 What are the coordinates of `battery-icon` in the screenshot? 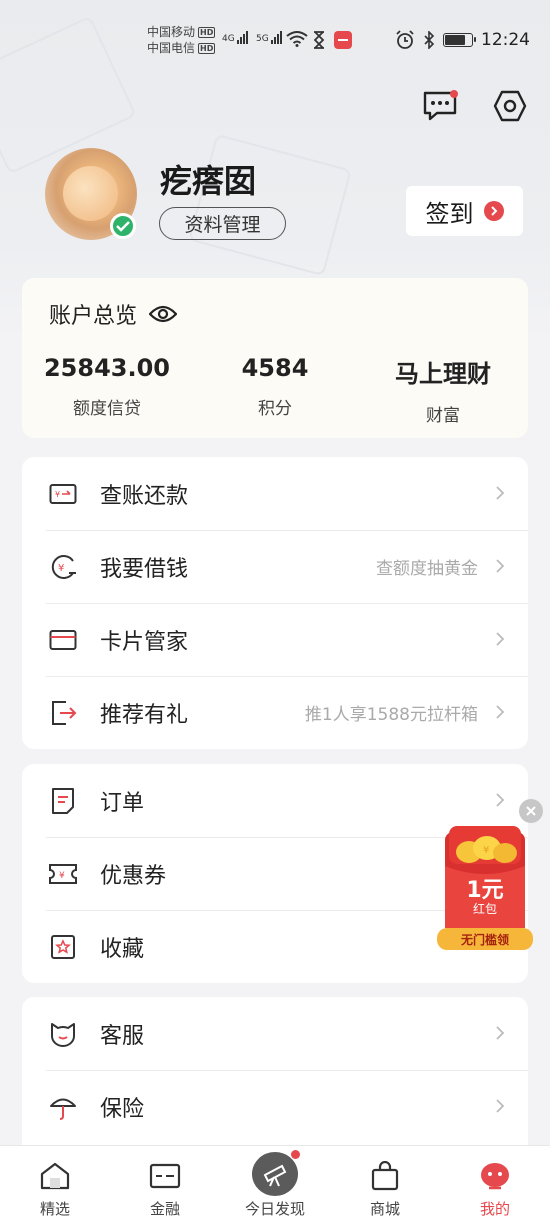 It's located at (459, 40).